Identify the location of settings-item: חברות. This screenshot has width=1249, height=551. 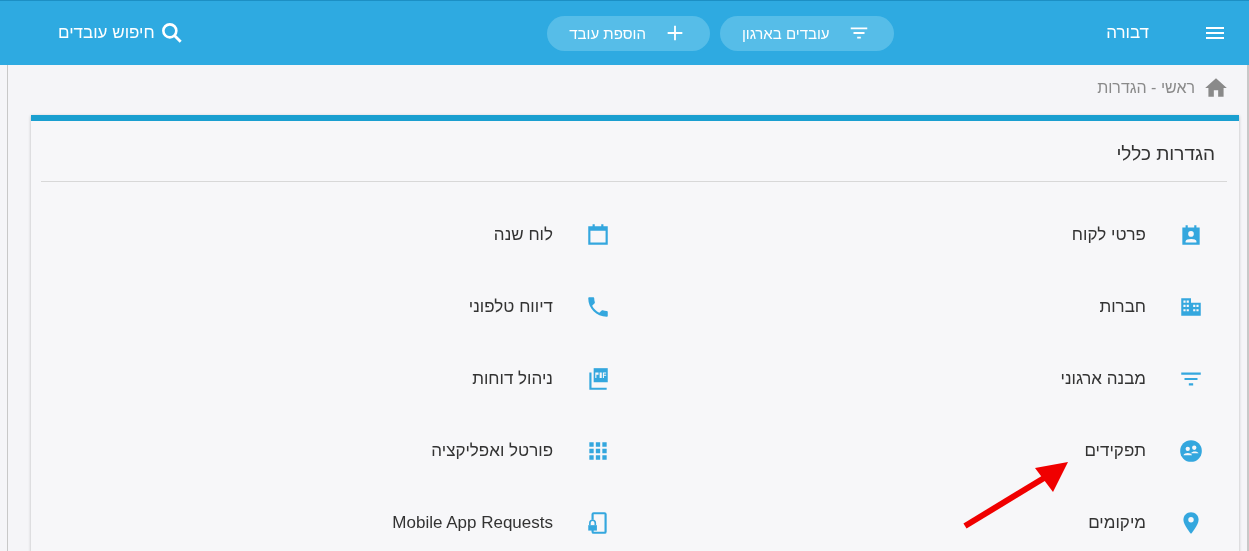
(1151, 307).